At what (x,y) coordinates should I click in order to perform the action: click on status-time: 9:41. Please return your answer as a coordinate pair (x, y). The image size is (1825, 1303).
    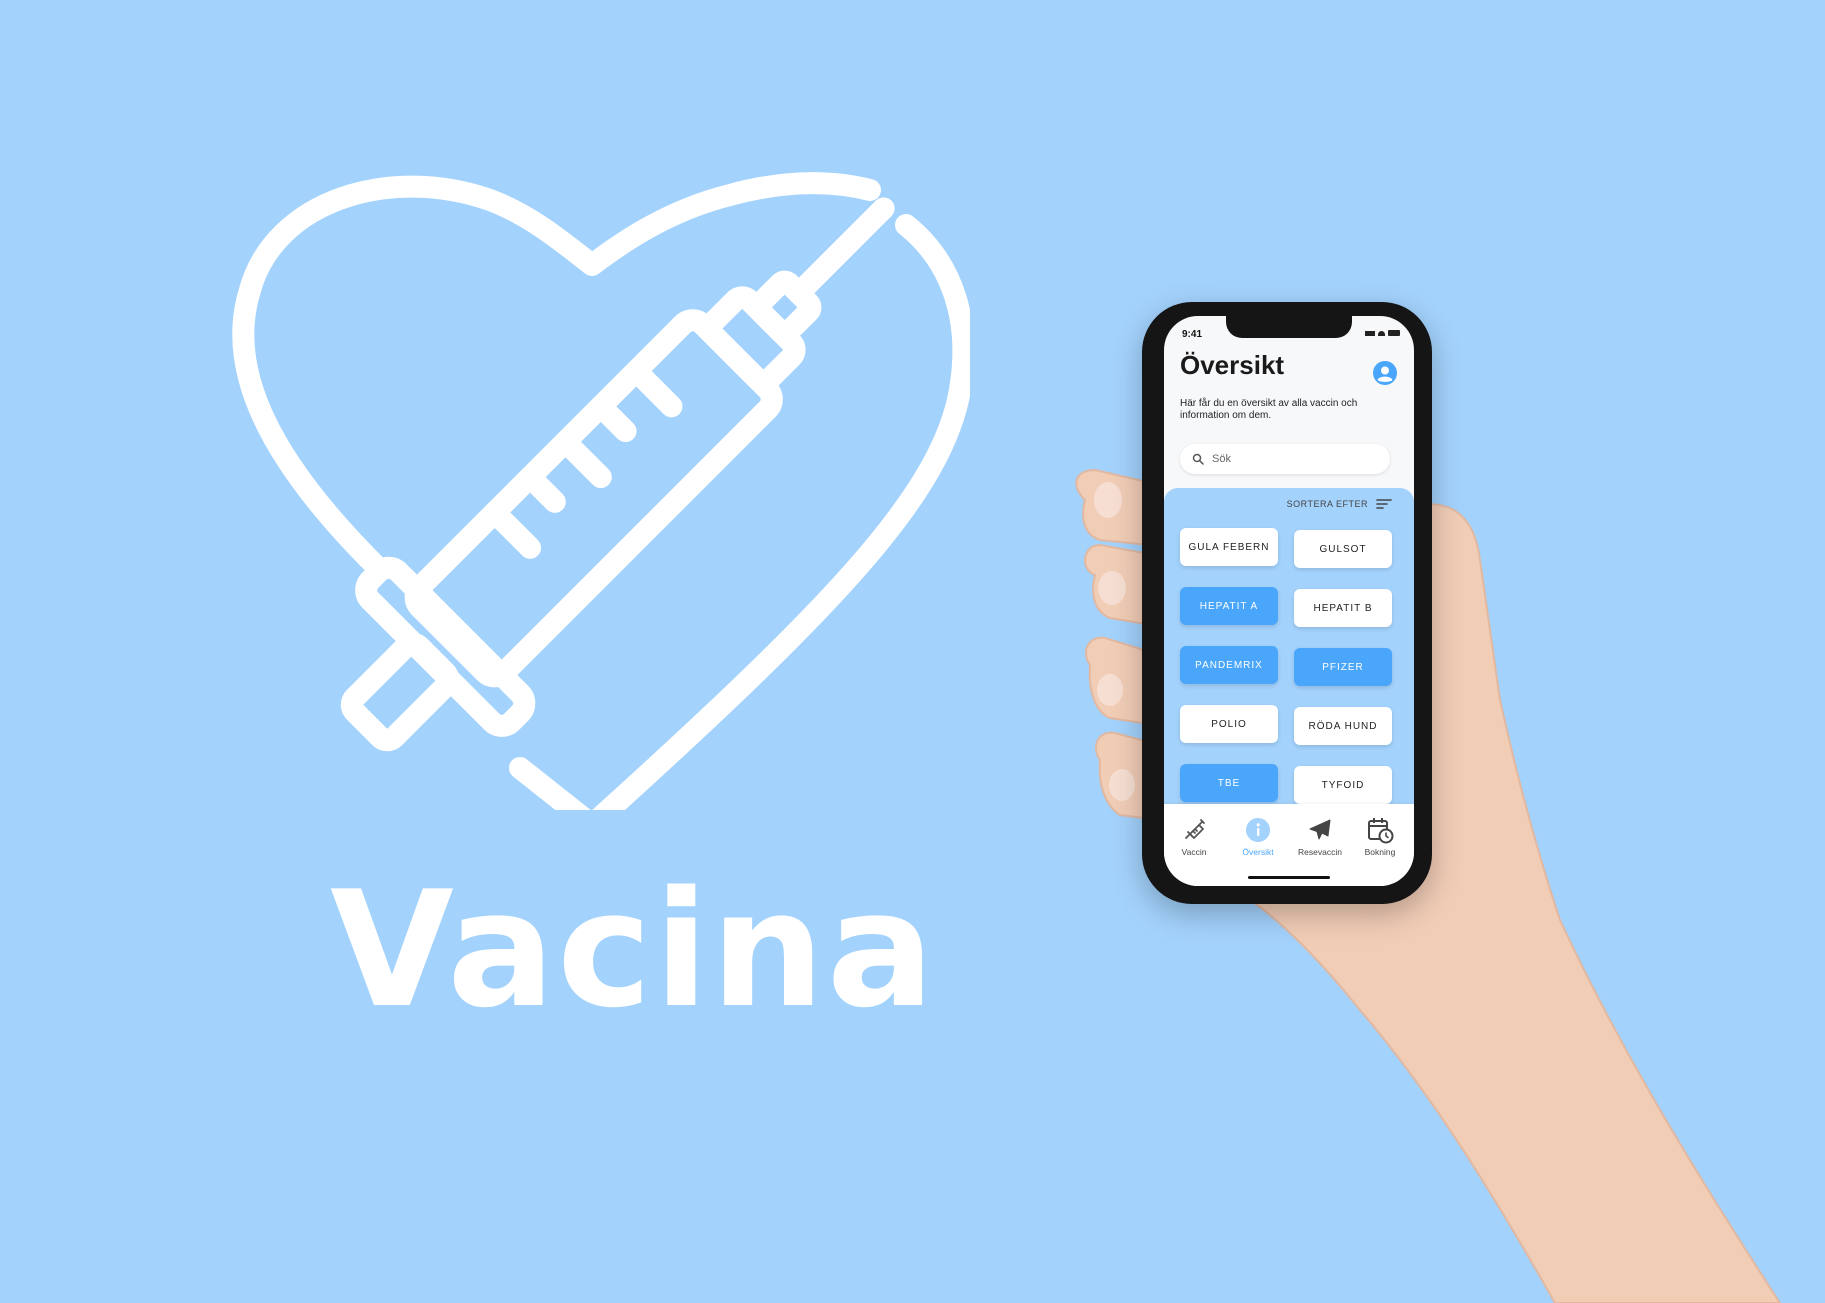
    Looking at the image, I should click on (1192, 334).